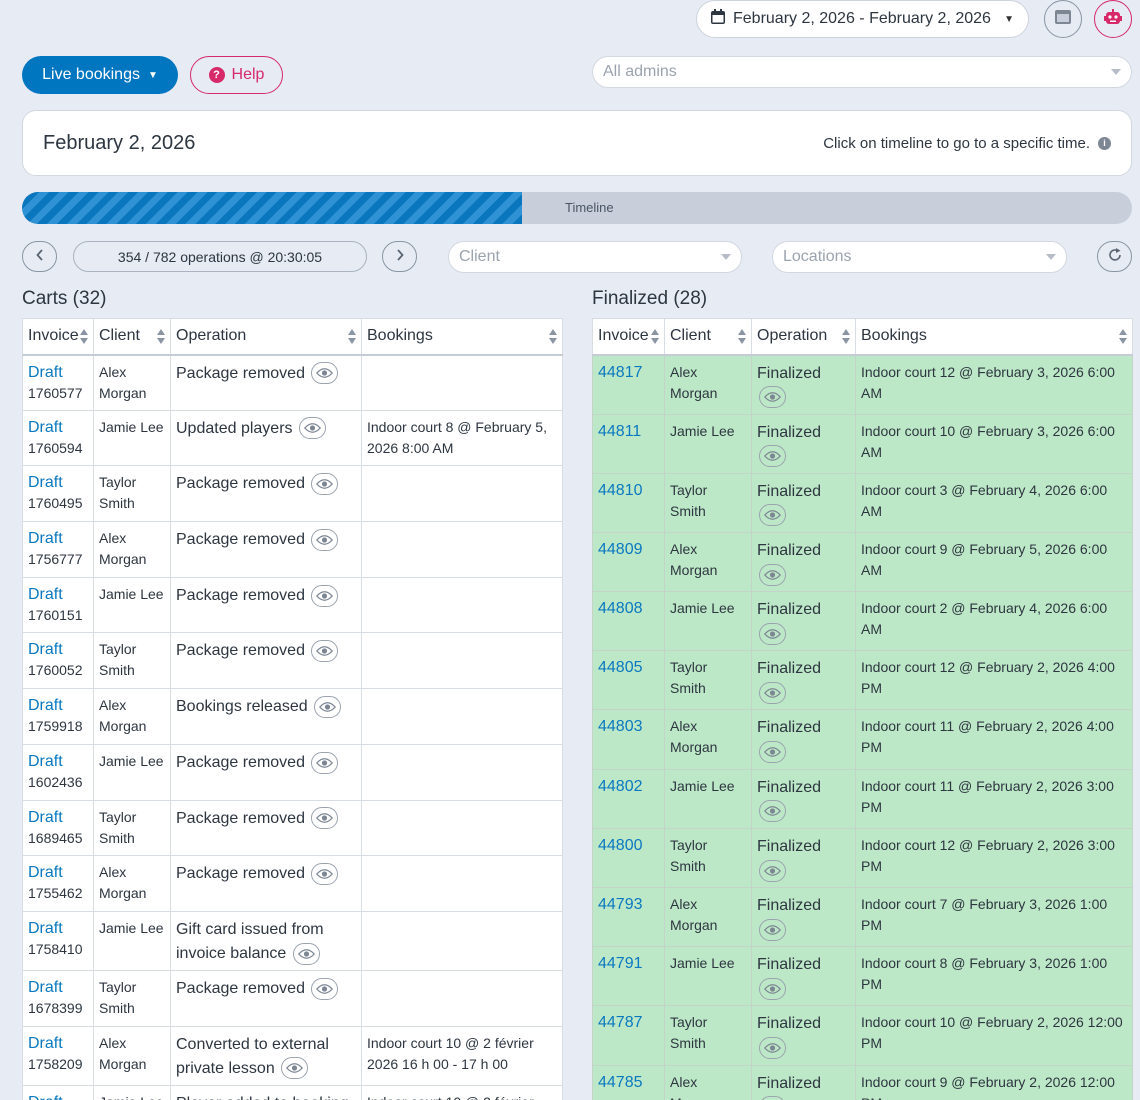 Image resolution: width=1140 pixels, height=1100 pixels. I want to click on invoice-cell: Draft 1760151, so click(58, 605).